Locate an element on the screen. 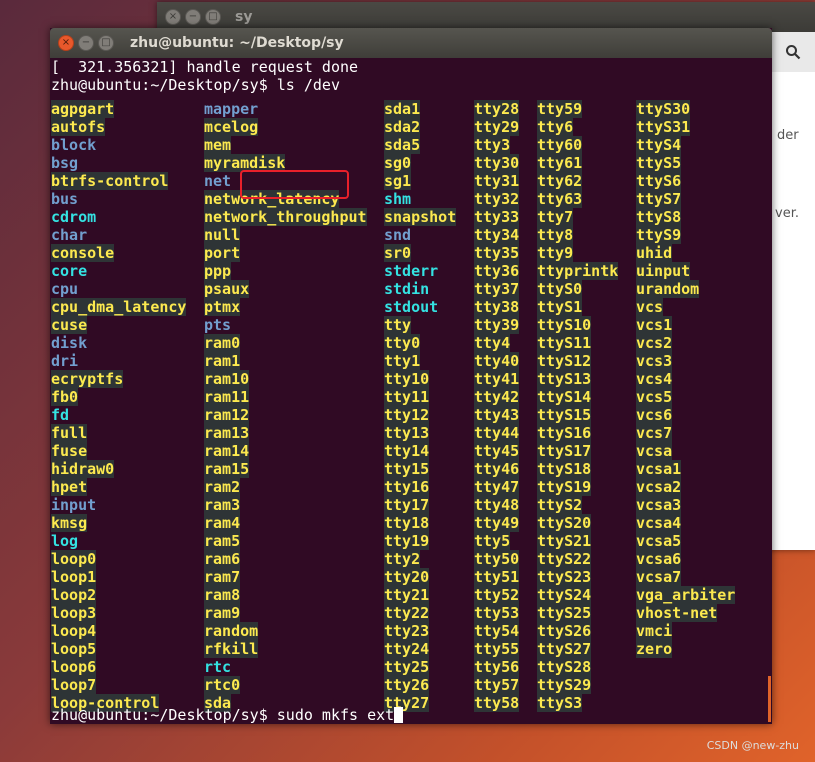 The width and height of the screenshot is (815, 762). dev-entry: cpu_dma_latency is located at coordinates (119, 307).